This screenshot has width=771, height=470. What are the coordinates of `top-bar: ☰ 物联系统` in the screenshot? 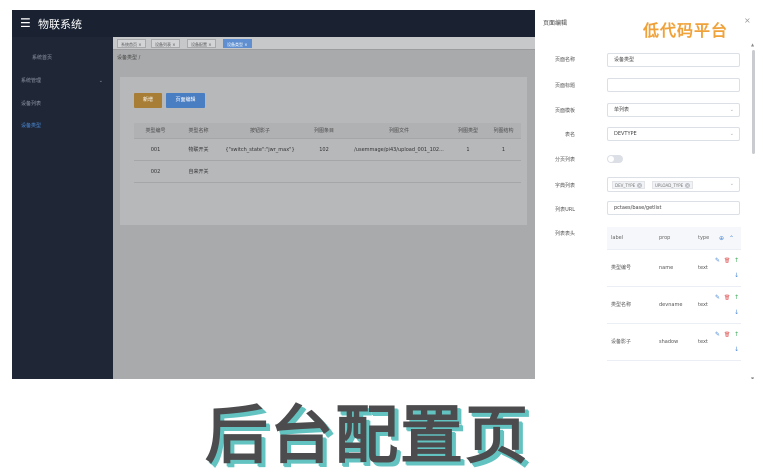 It's located at (273, 23).